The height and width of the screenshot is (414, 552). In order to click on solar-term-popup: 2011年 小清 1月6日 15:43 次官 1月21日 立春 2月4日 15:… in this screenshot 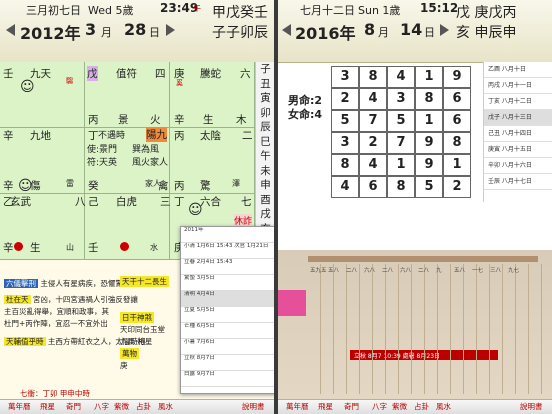, I will do `click(227, 310)`.